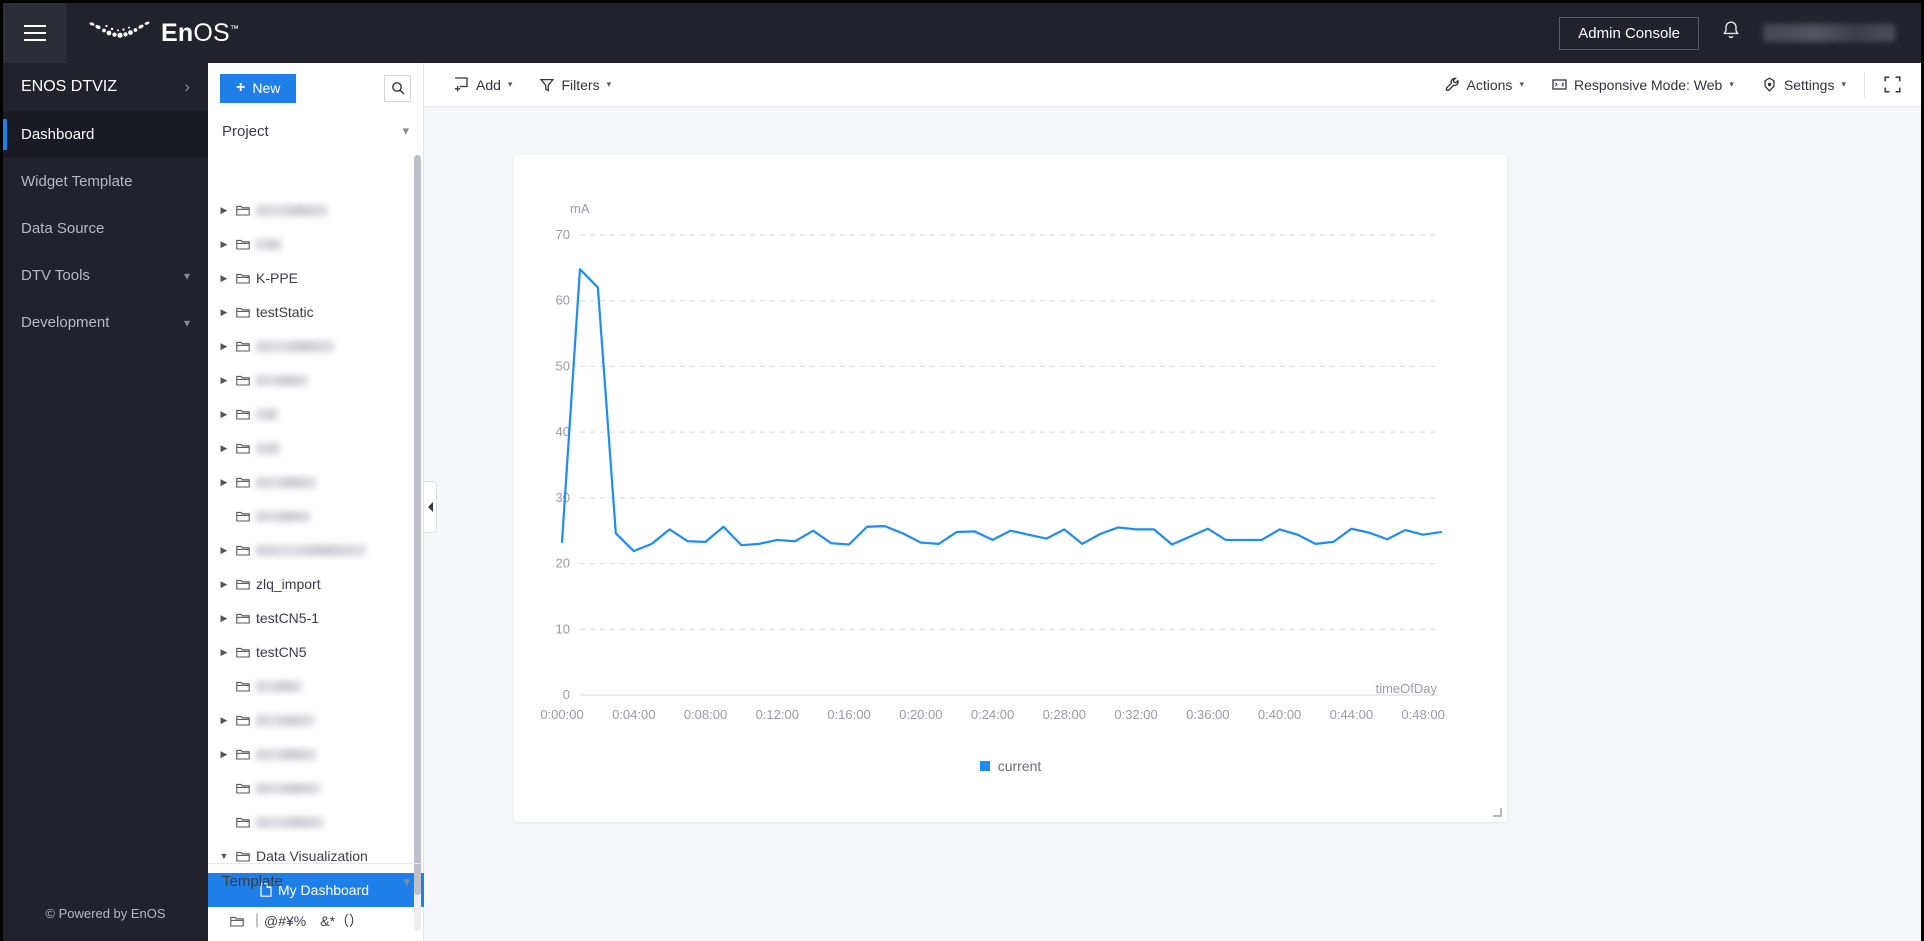  Describe the element at coordinates (252, 881) in the screenshot. I see `tree-group-template-label: Template` at that location.